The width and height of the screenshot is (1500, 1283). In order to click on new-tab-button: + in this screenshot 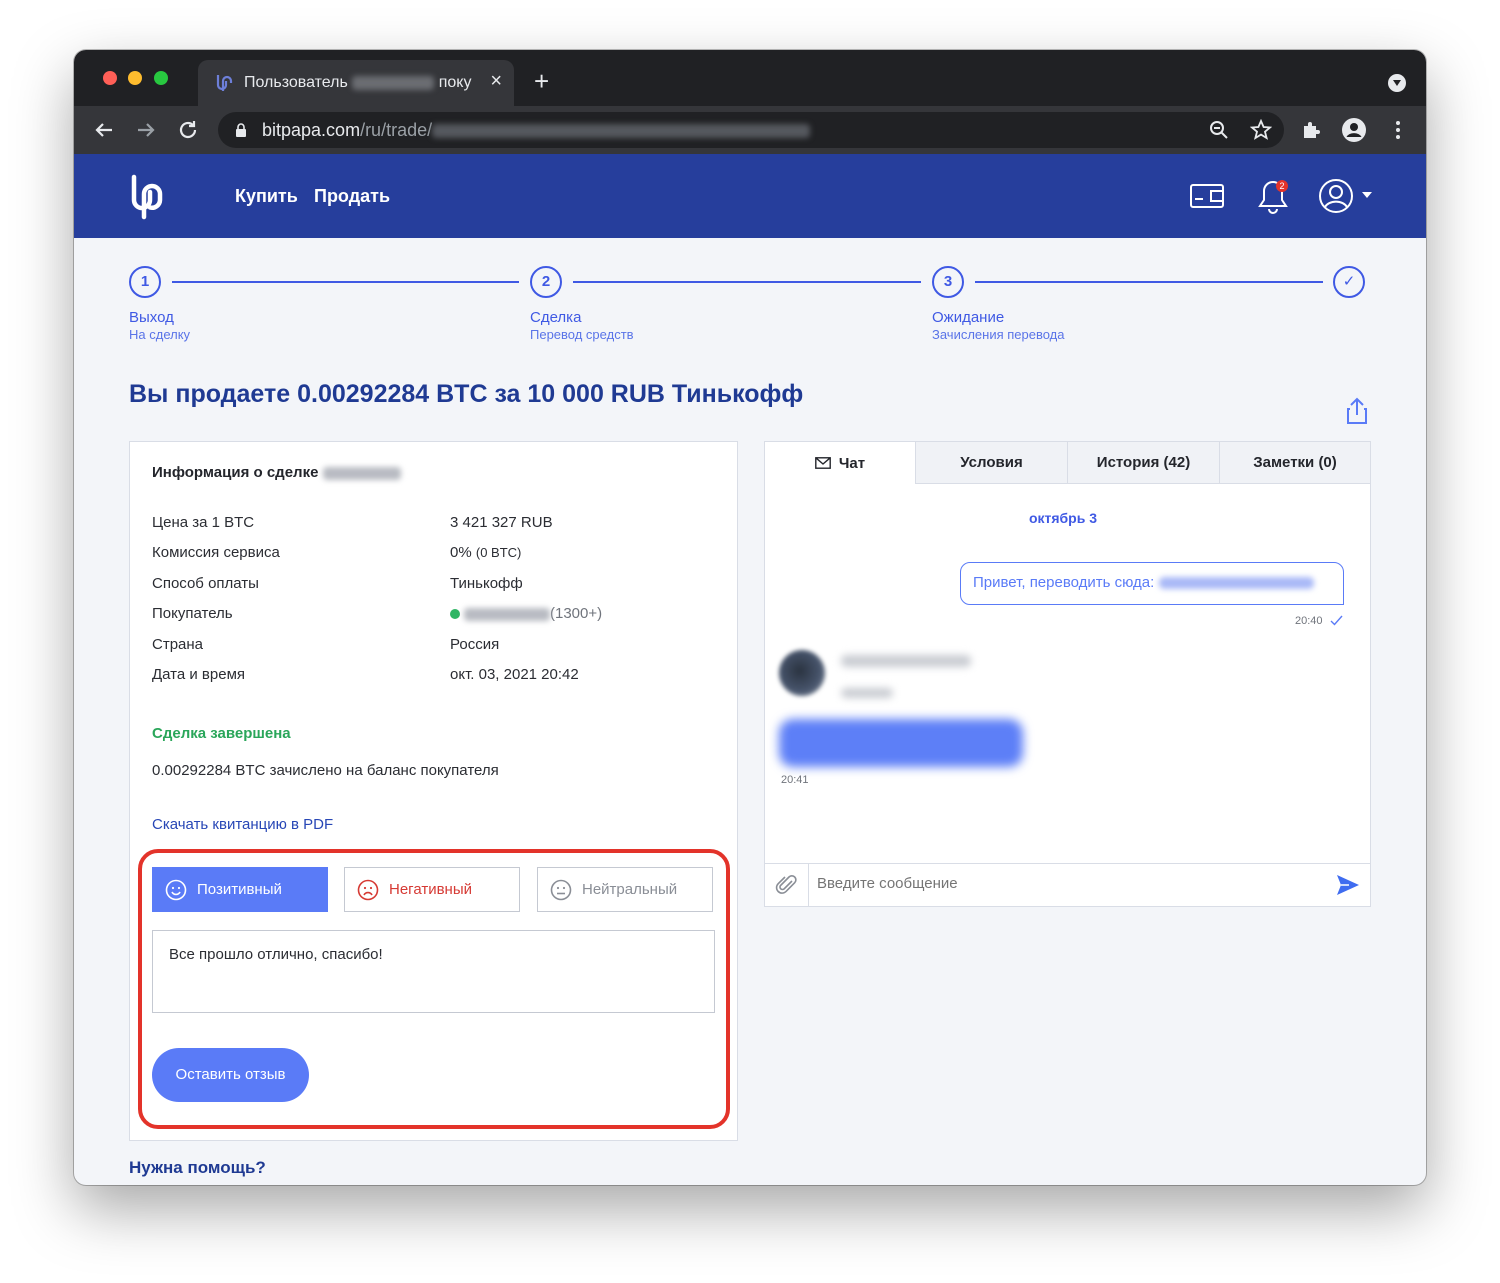, I will do `click(541, 81)`.